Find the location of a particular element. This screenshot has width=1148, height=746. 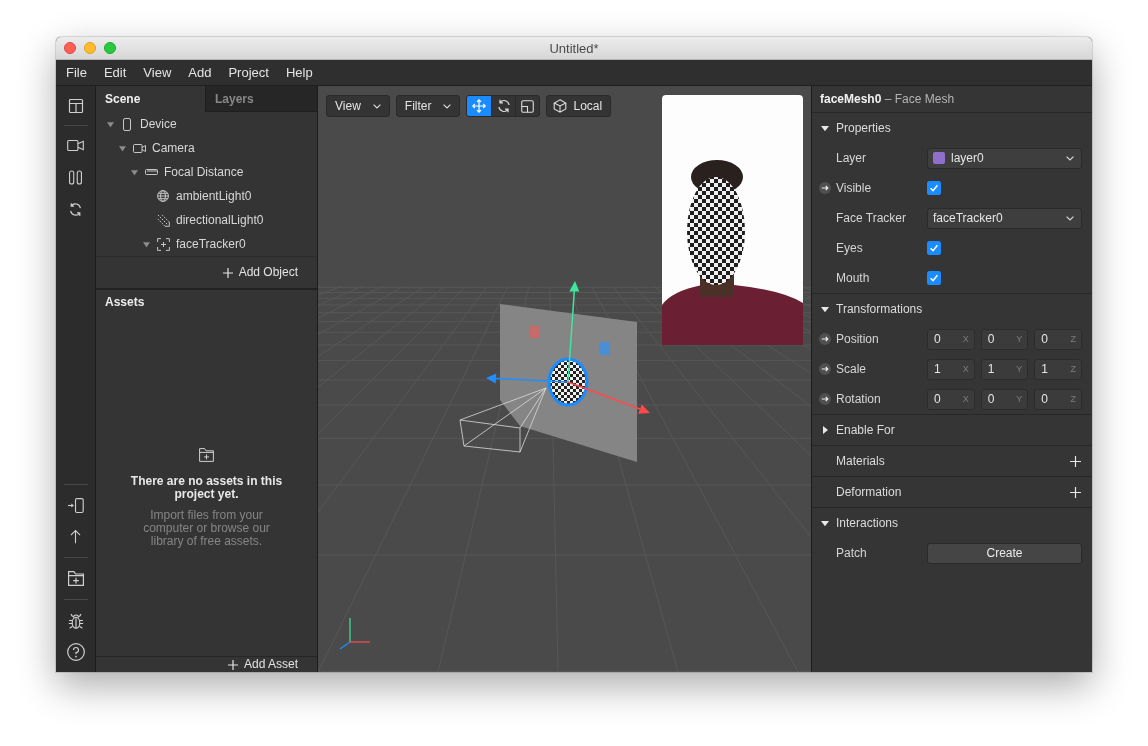

tab: Layers is located at coordinates (261, 99).